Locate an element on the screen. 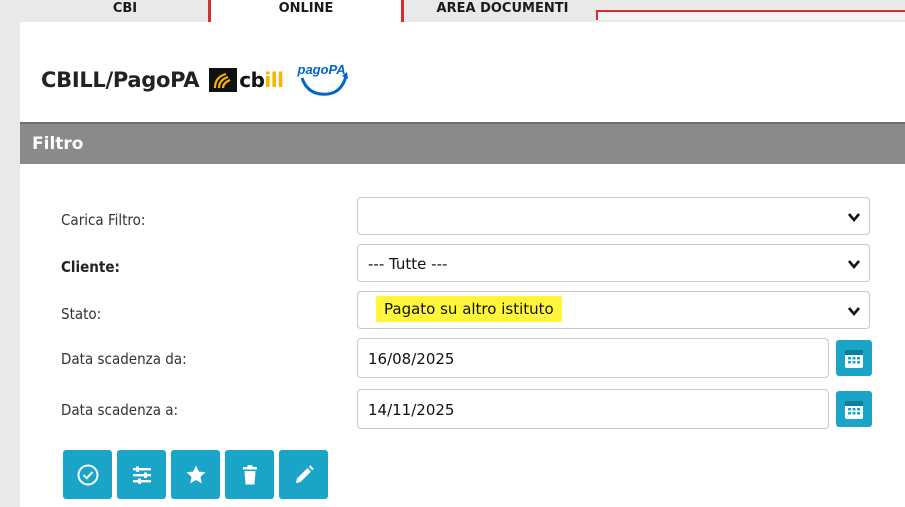 This screenshot has width=905, height=507. calendar-da-button is located at coordinates (854, 358).